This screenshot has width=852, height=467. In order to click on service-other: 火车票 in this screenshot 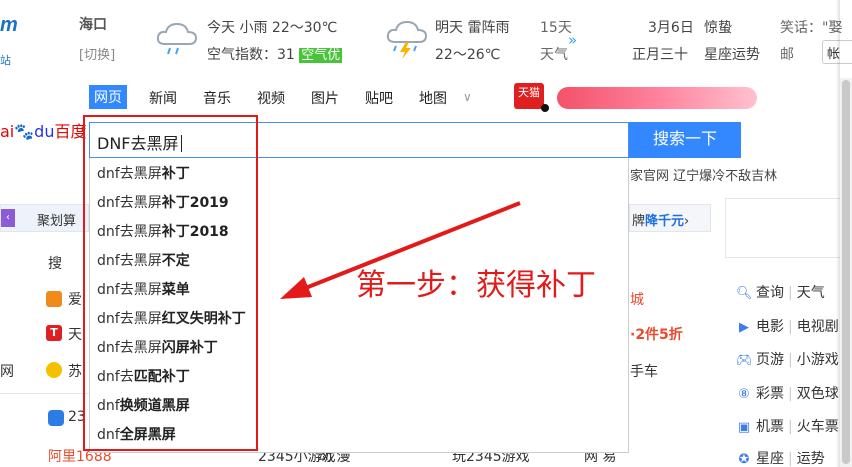, I will do `click(817, 427)`.